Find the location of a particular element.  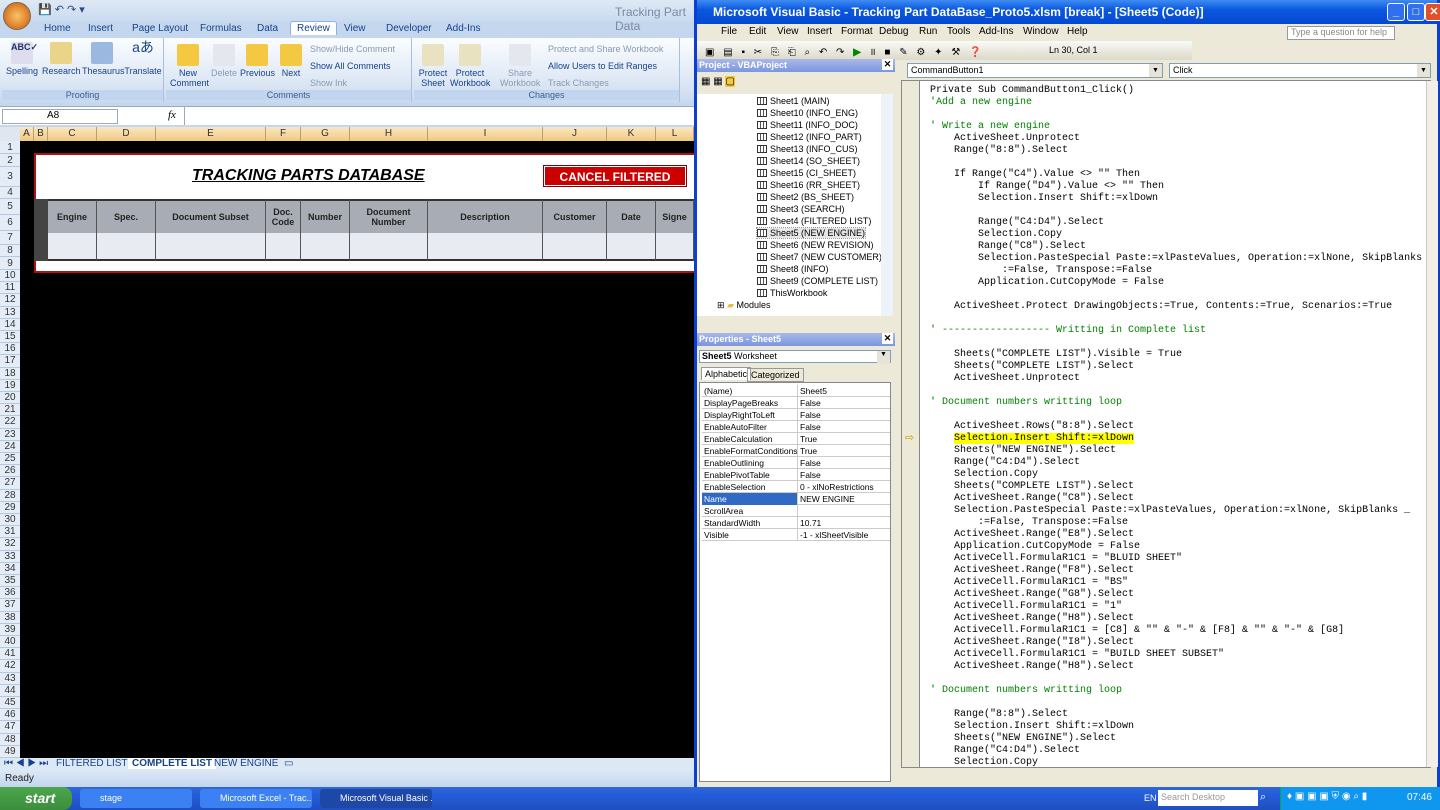

row-header: 18 is located at coordinates (10, 373).